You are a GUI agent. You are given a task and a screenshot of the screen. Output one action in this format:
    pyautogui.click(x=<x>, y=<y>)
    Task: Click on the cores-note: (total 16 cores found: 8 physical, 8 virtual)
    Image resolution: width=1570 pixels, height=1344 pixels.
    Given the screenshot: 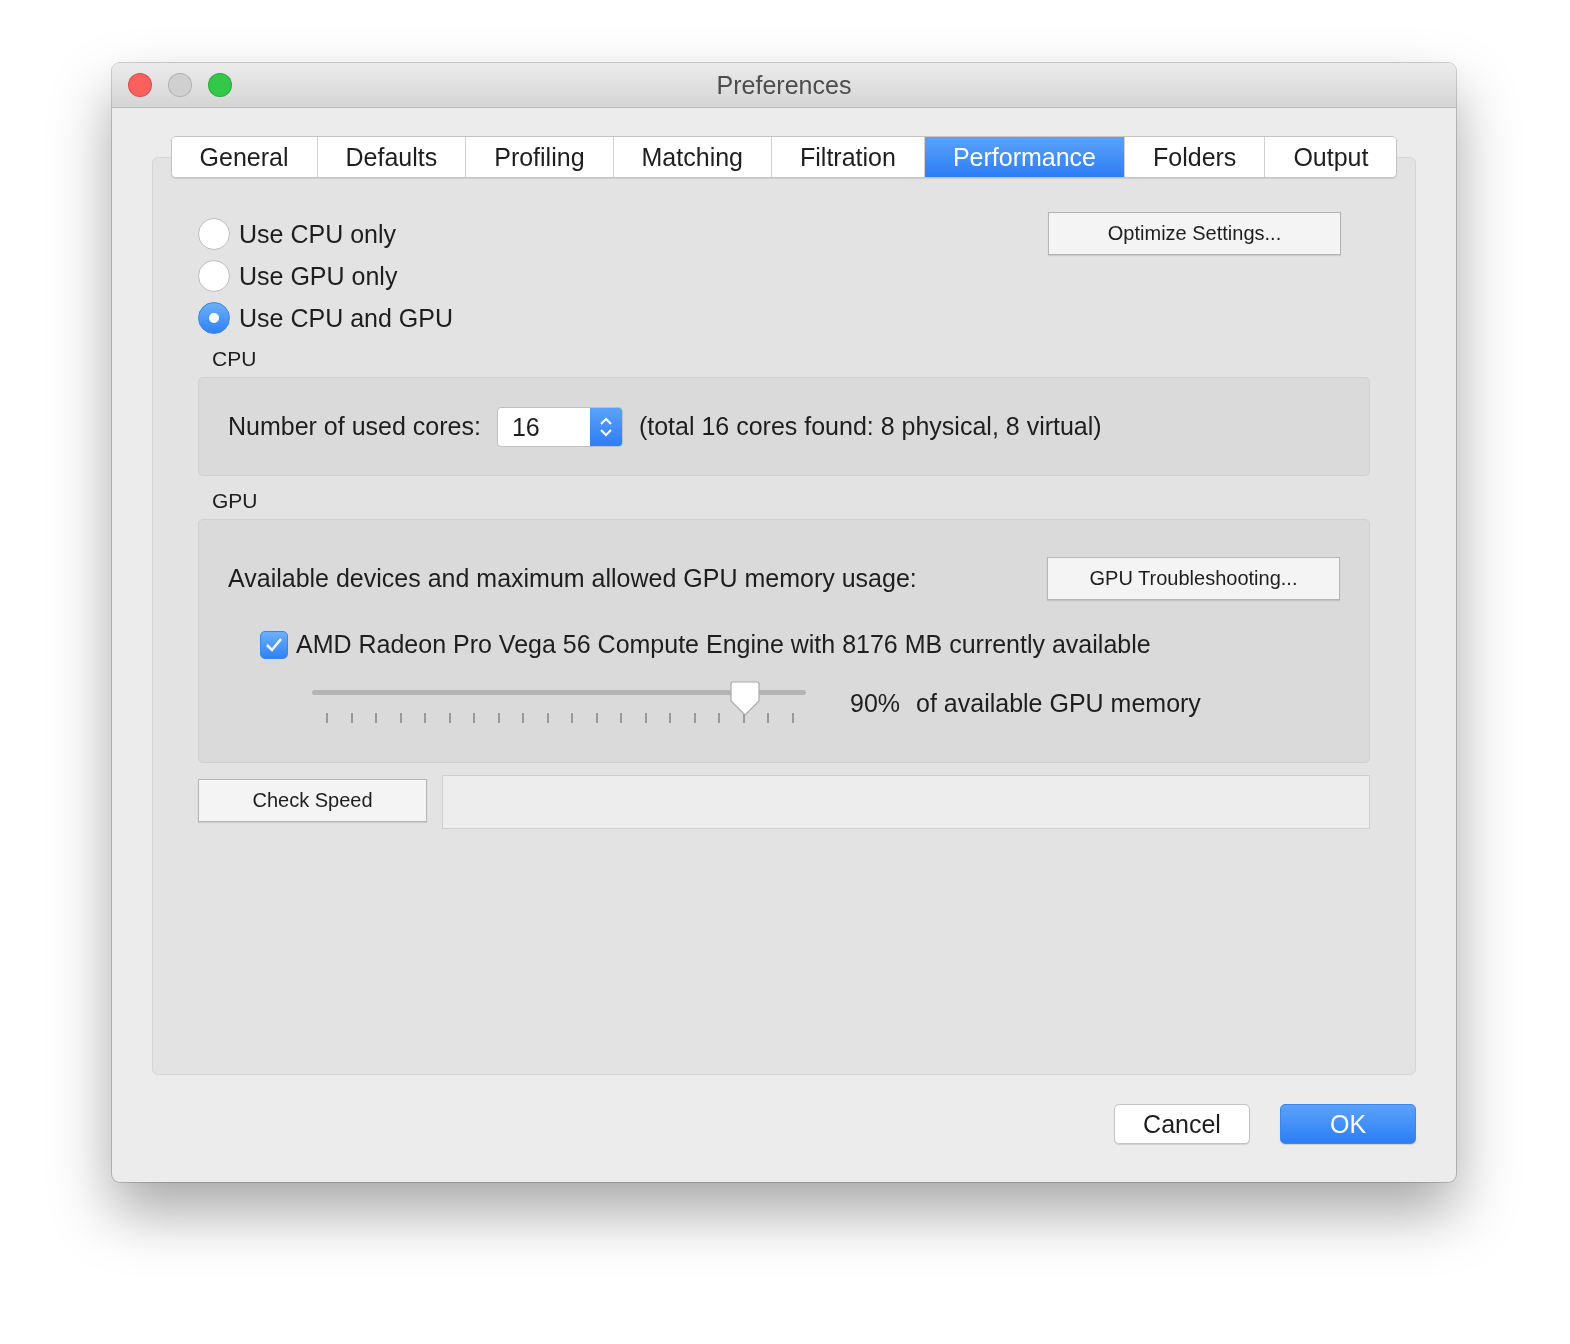 What is the action you would take?
    pyautogui.click(x=870, y=426)
    